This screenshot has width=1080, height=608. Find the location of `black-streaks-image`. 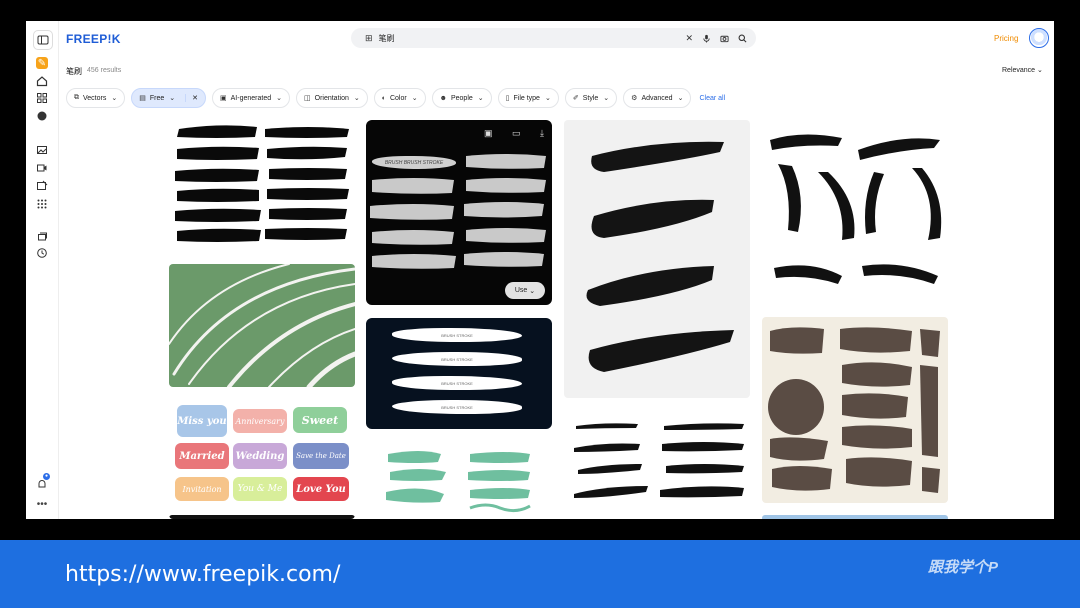

black-streaks-image is located at coordinates (659, 460).